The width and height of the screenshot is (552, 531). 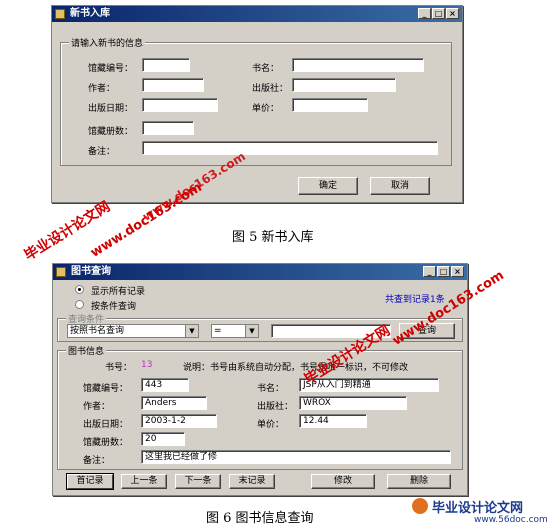 I want to click on author-input: Anders, so click(x=174, y=403).